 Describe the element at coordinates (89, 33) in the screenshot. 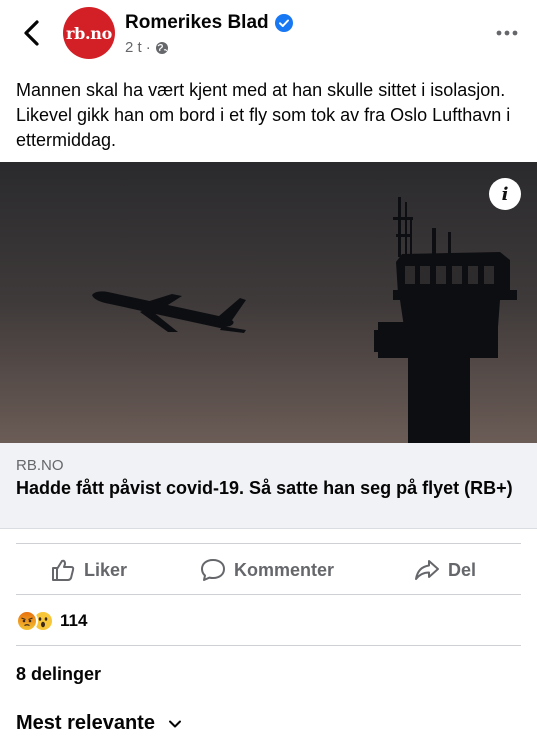

I see `avatar: rb.no` at that location.